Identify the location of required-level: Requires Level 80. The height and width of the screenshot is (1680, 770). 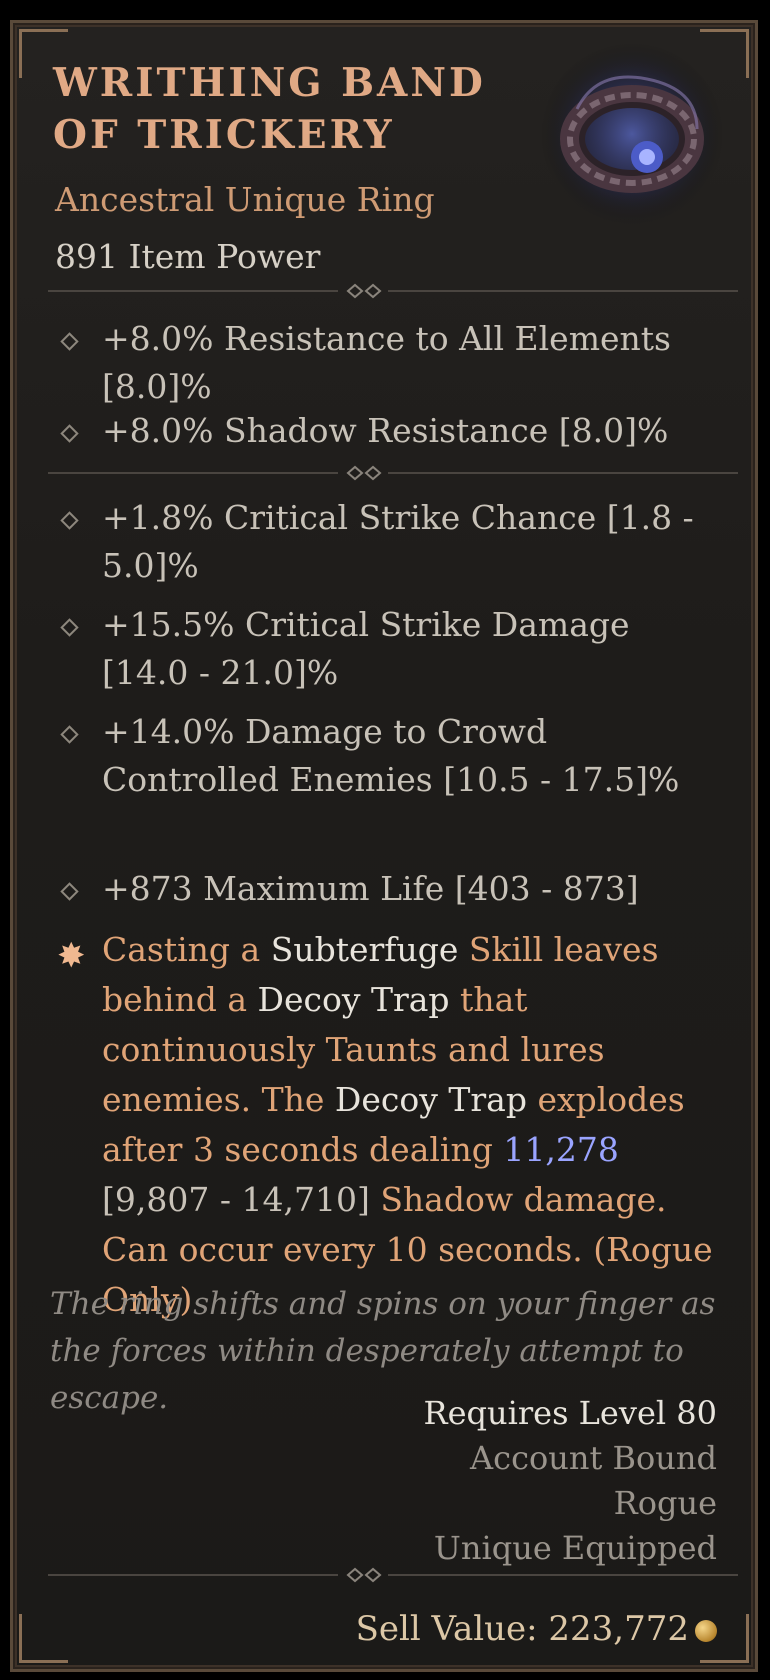
(570, 1413).